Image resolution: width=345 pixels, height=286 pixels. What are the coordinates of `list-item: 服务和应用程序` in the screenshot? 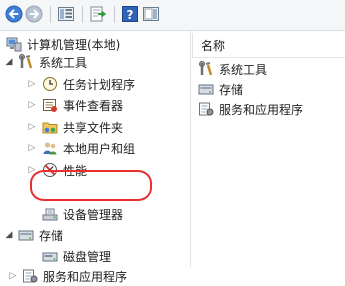 It's located at (250, 109).